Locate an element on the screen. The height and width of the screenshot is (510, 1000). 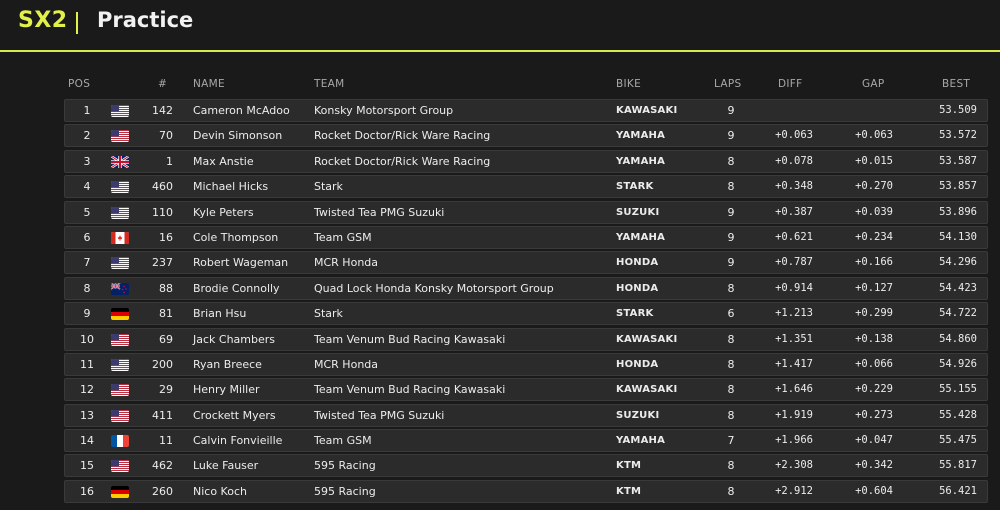
bike-cell: HONDA is located at coordinates (637, 364).